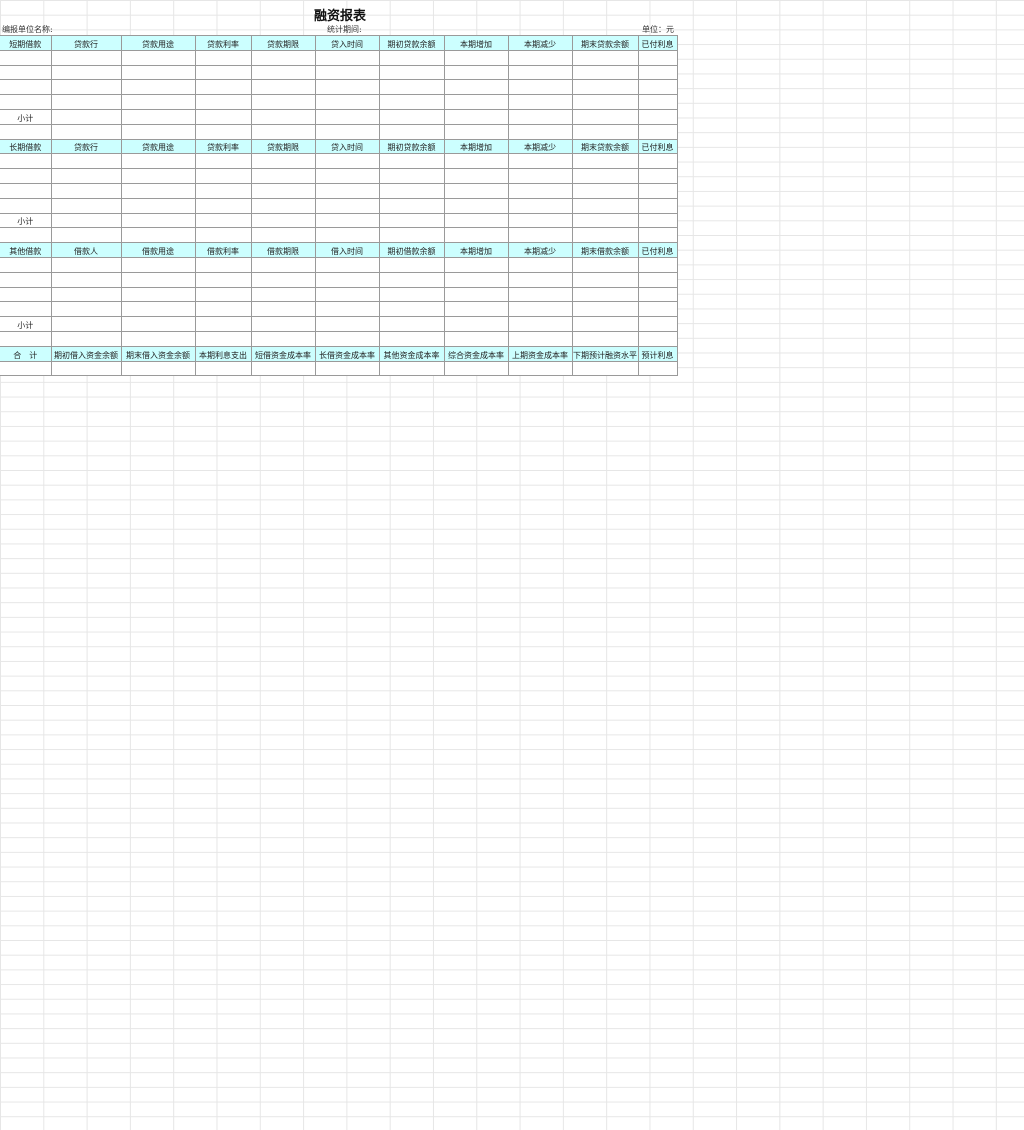  Describe the element at coordinates (26, 146) in the screenshot. I see `header-cell: 长期借款` at that location.